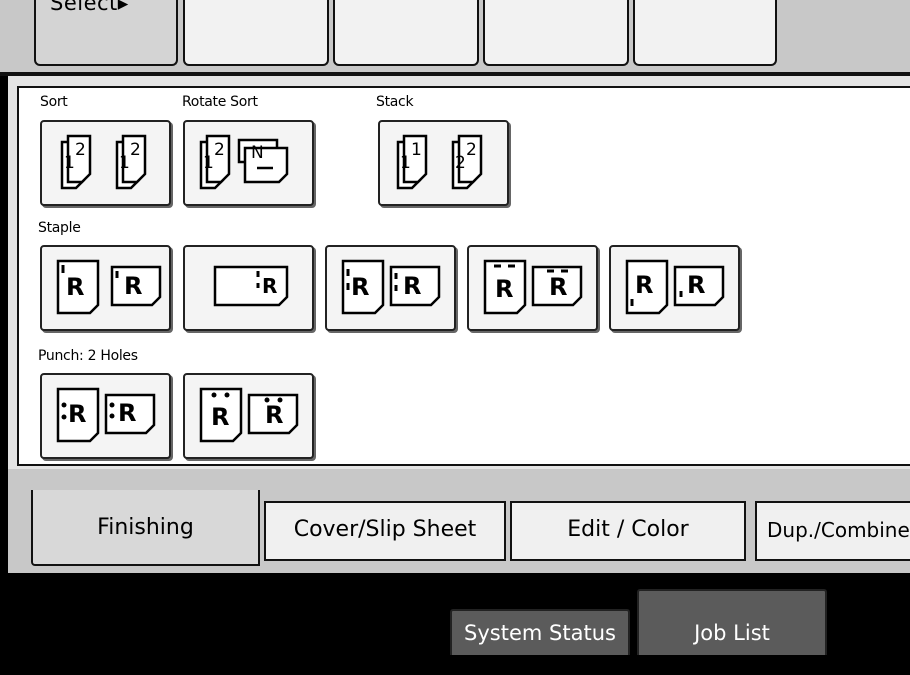 The height and width of the screenshot is (675, 910). What do you see at coordinates (89, 7) in the screenshot?
I see `select-label: Select▸` at bounding box center [89, 7].